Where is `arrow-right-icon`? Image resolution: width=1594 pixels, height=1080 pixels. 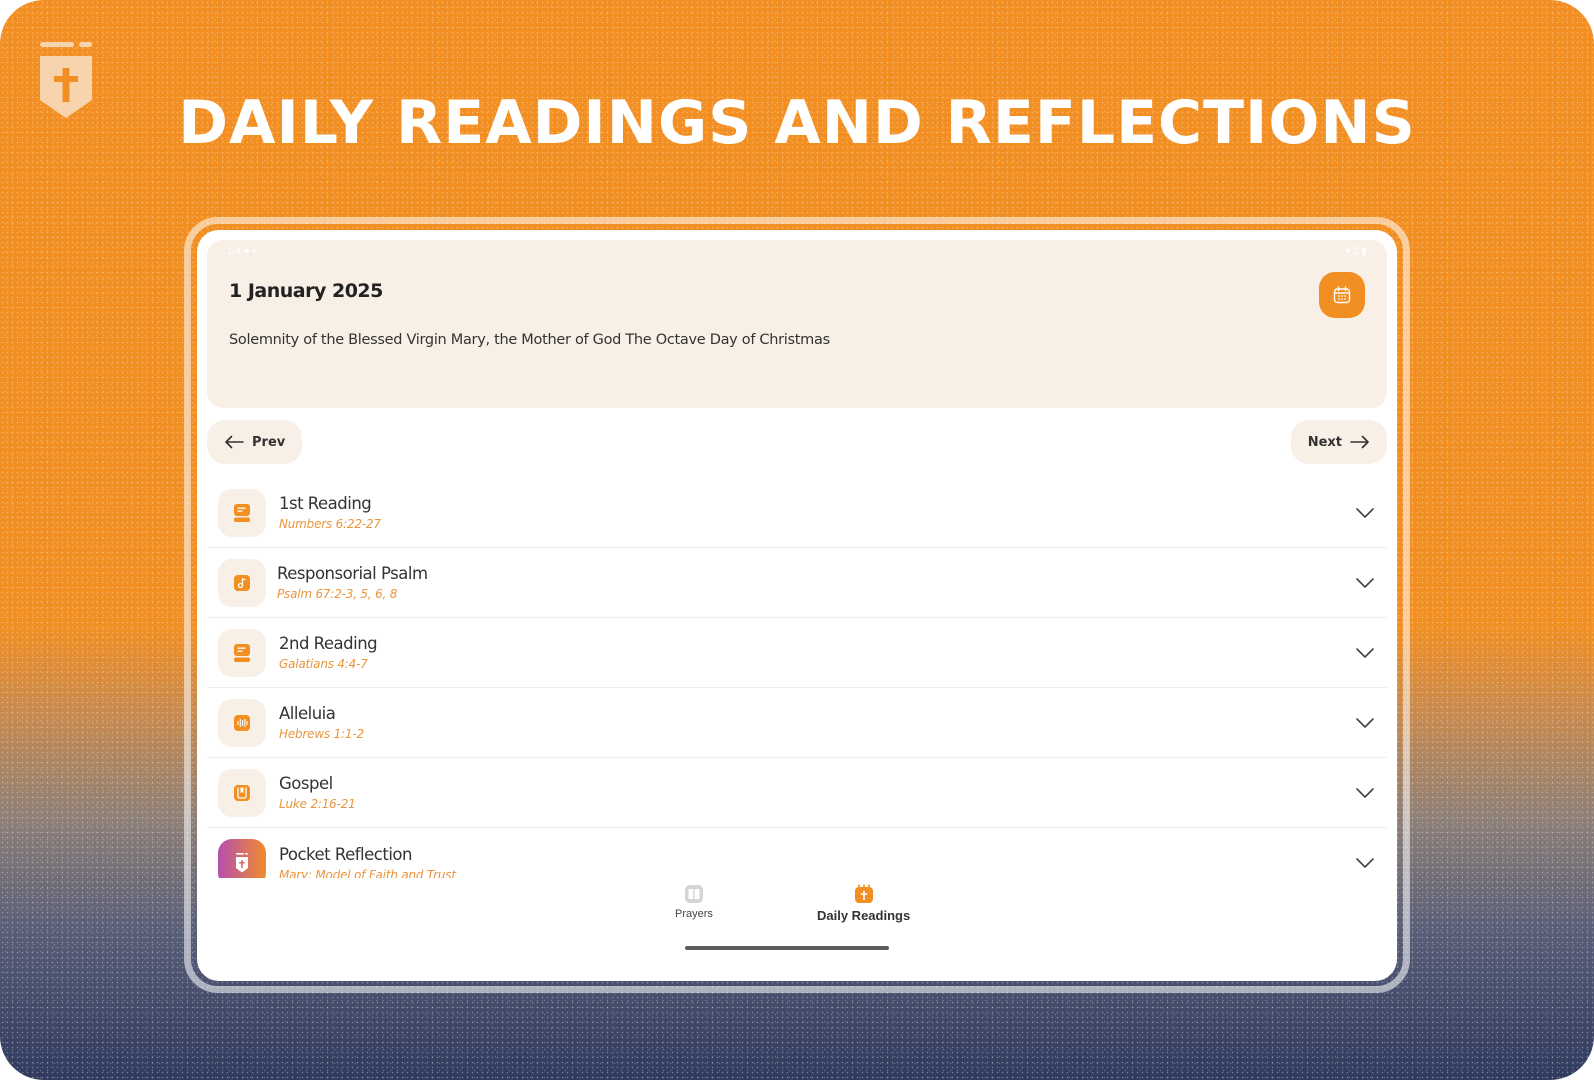 arrow-right-icon is located at coordinates (1359, 442).